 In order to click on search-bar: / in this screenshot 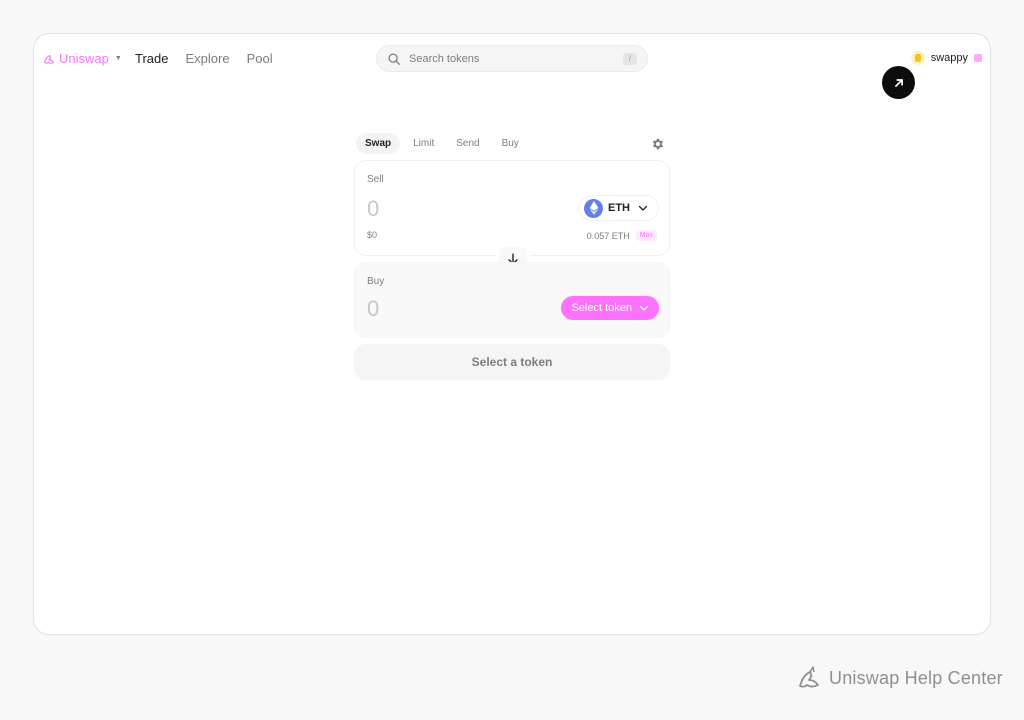, I will do `click(512, 58)`.